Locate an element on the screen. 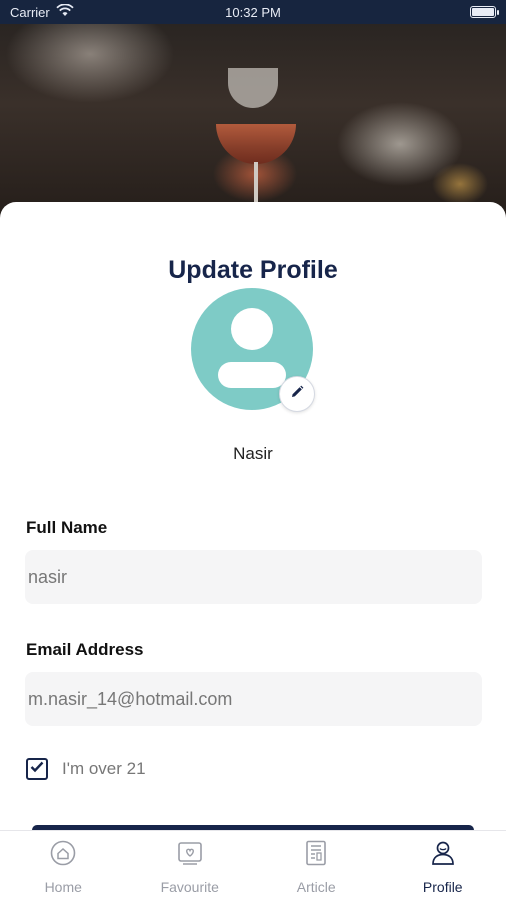 This screenshot has height=900, width=506. avatar-body-shape is located at coordinates (252, 375).